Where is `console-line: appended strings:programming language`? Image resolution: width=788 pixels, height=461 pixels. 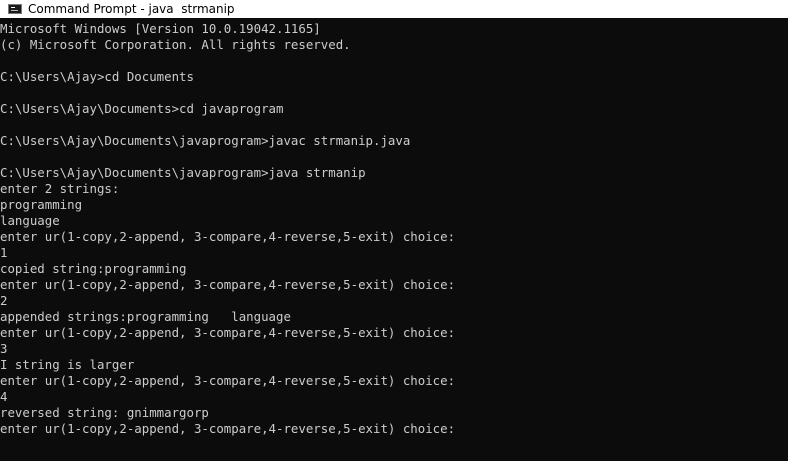 console-line: appended strings:programming language is located at coordinates (145, 316).